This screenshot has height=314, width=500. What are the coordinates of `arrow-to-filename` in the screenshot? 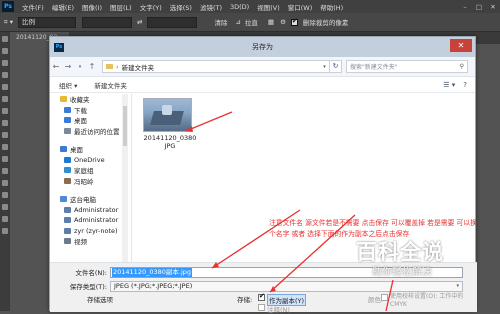 It's located at (256, 239).